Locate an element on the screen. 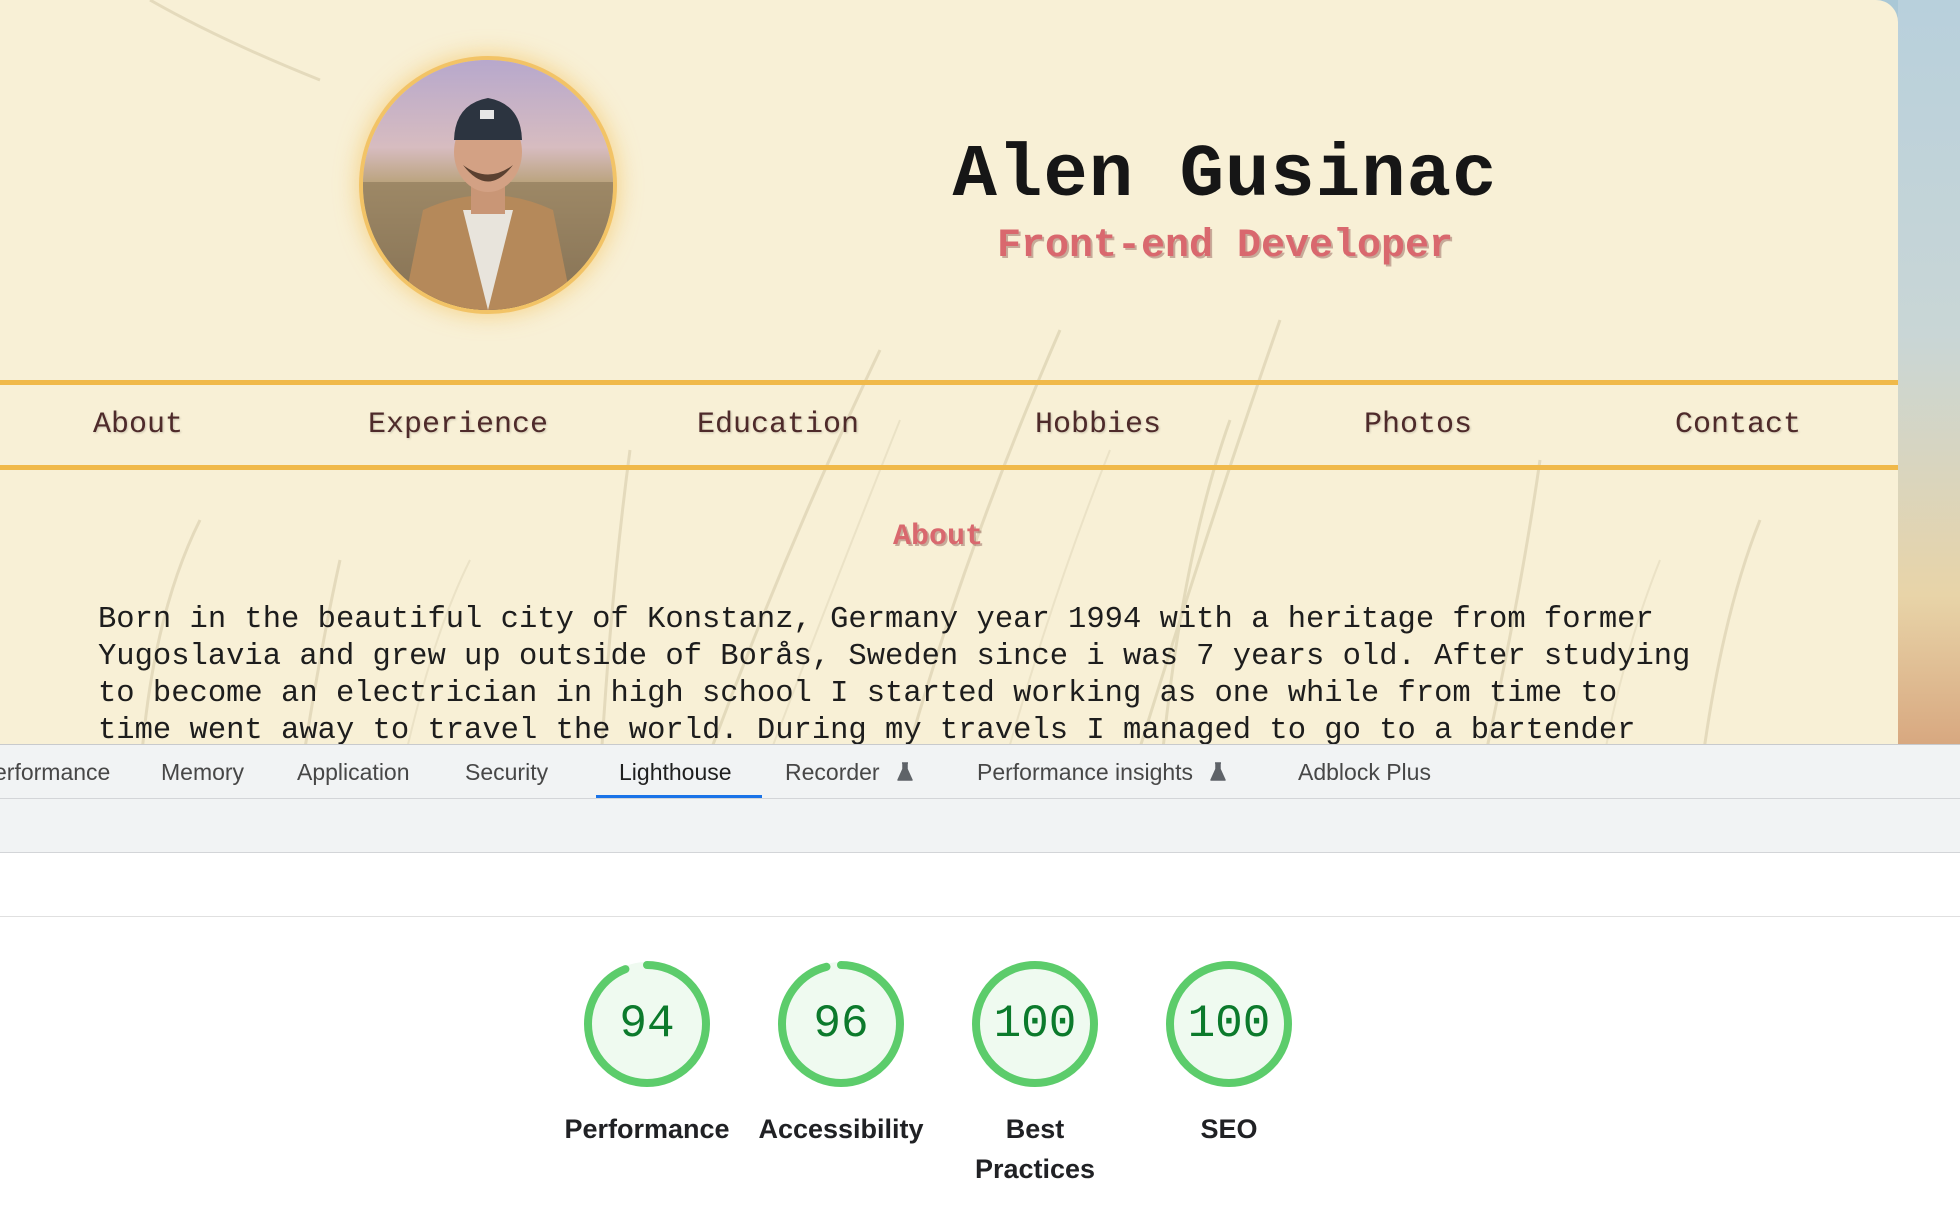  score-gauge-accessibility: 96 Accessibility is located at coordinates (841, 1053).